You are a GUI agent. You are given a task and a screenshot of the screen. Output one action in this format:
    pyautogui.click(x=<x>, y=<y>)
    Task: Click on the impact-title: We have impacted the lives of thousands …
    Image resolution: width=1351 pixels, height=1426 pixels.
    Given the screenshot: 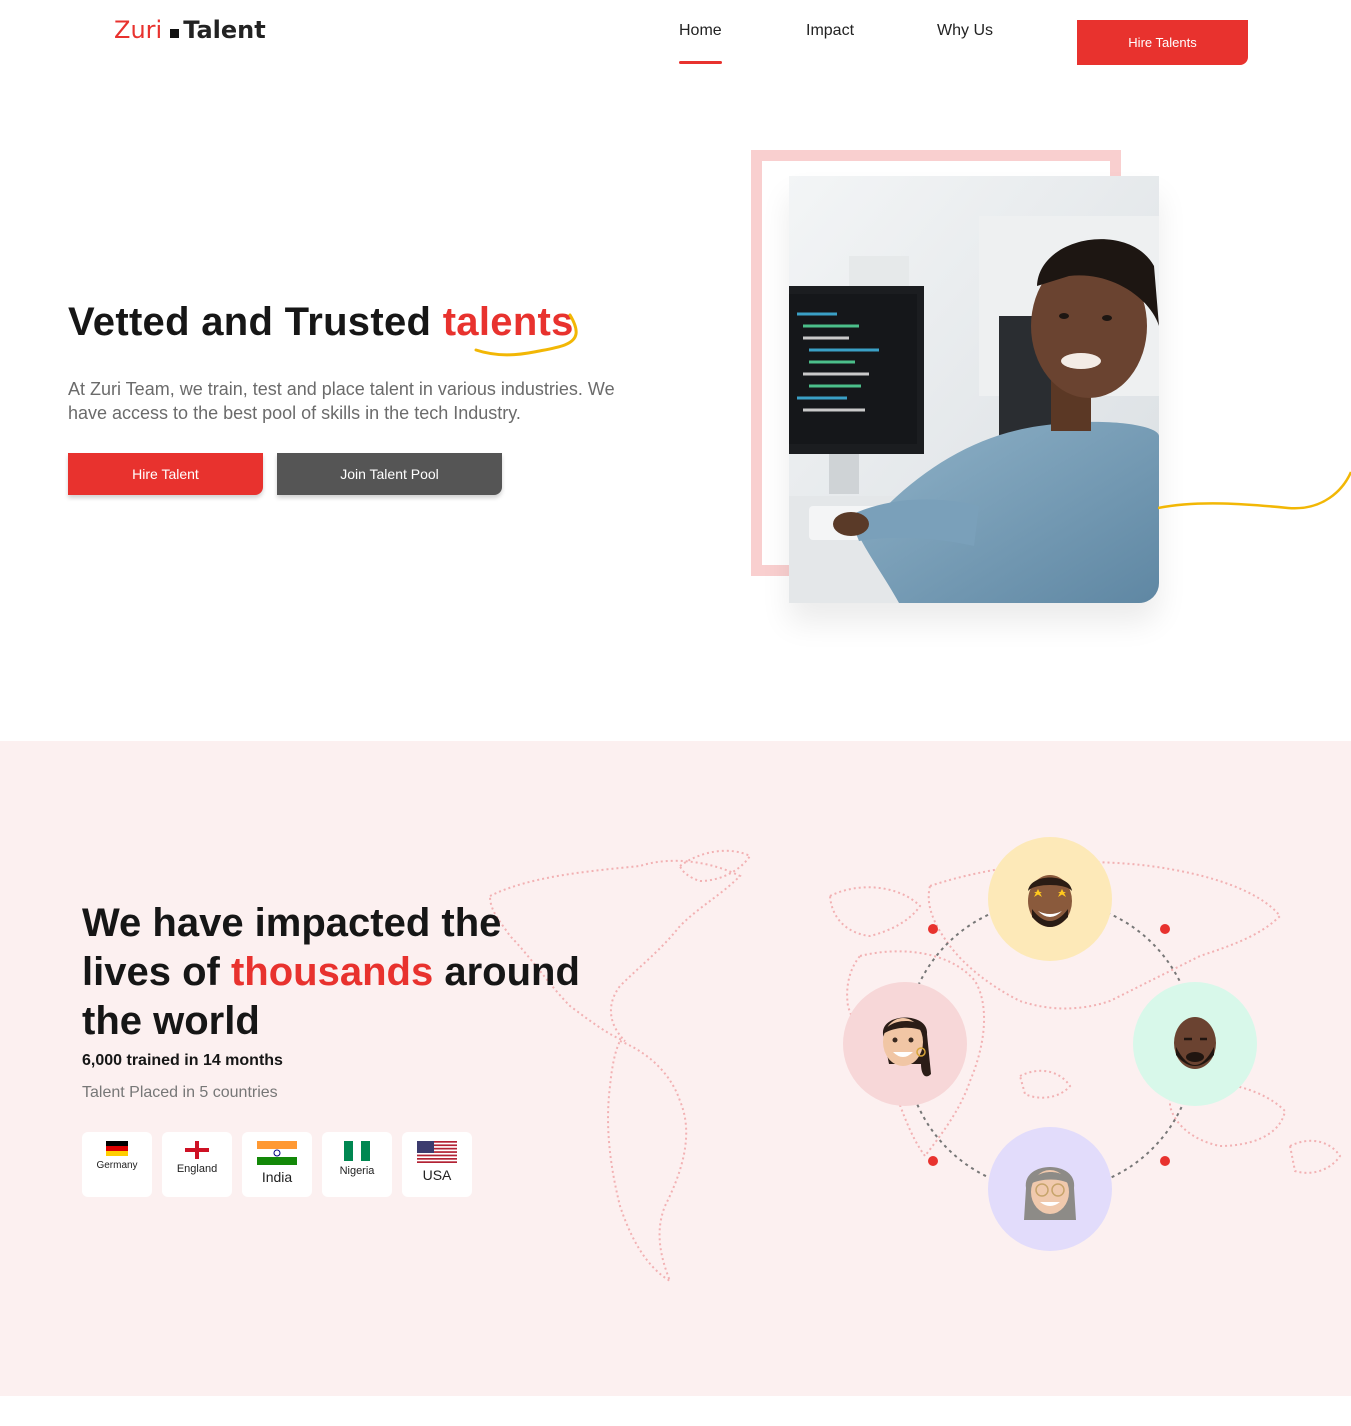 What is the action you would take?
    pyautogui.click(x=342, y=972)
    